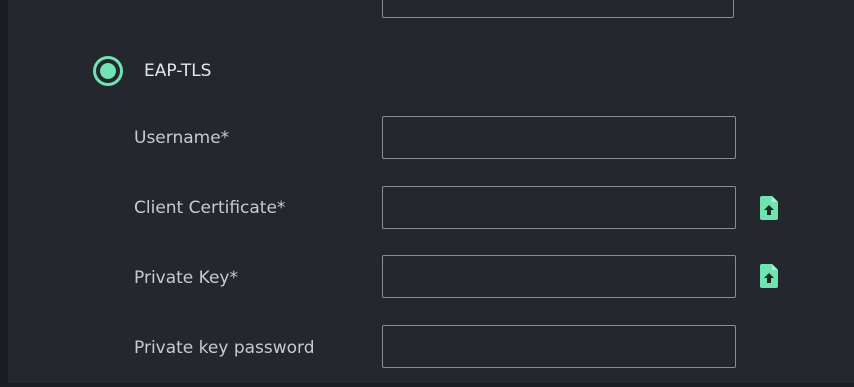 The image size is (854, 387). Describe the element at coordinates (186, 278) in the screenshot. I see `private-key-label: Private Key*` at that location.